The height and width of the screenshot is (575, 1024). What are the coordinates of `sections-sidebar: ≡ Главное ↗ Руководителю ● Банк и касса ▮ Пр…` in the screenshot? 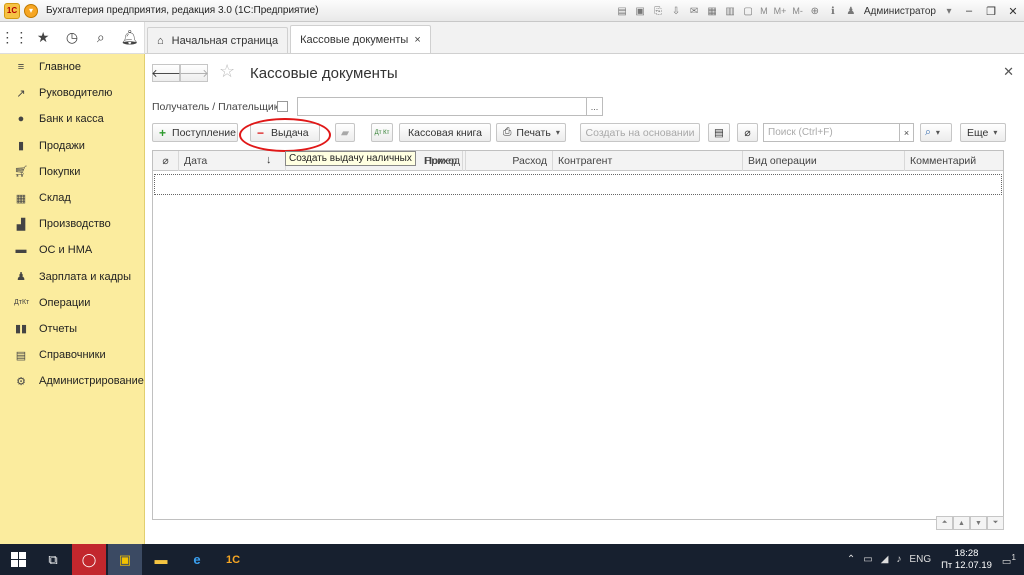 It's located at (72, 299).